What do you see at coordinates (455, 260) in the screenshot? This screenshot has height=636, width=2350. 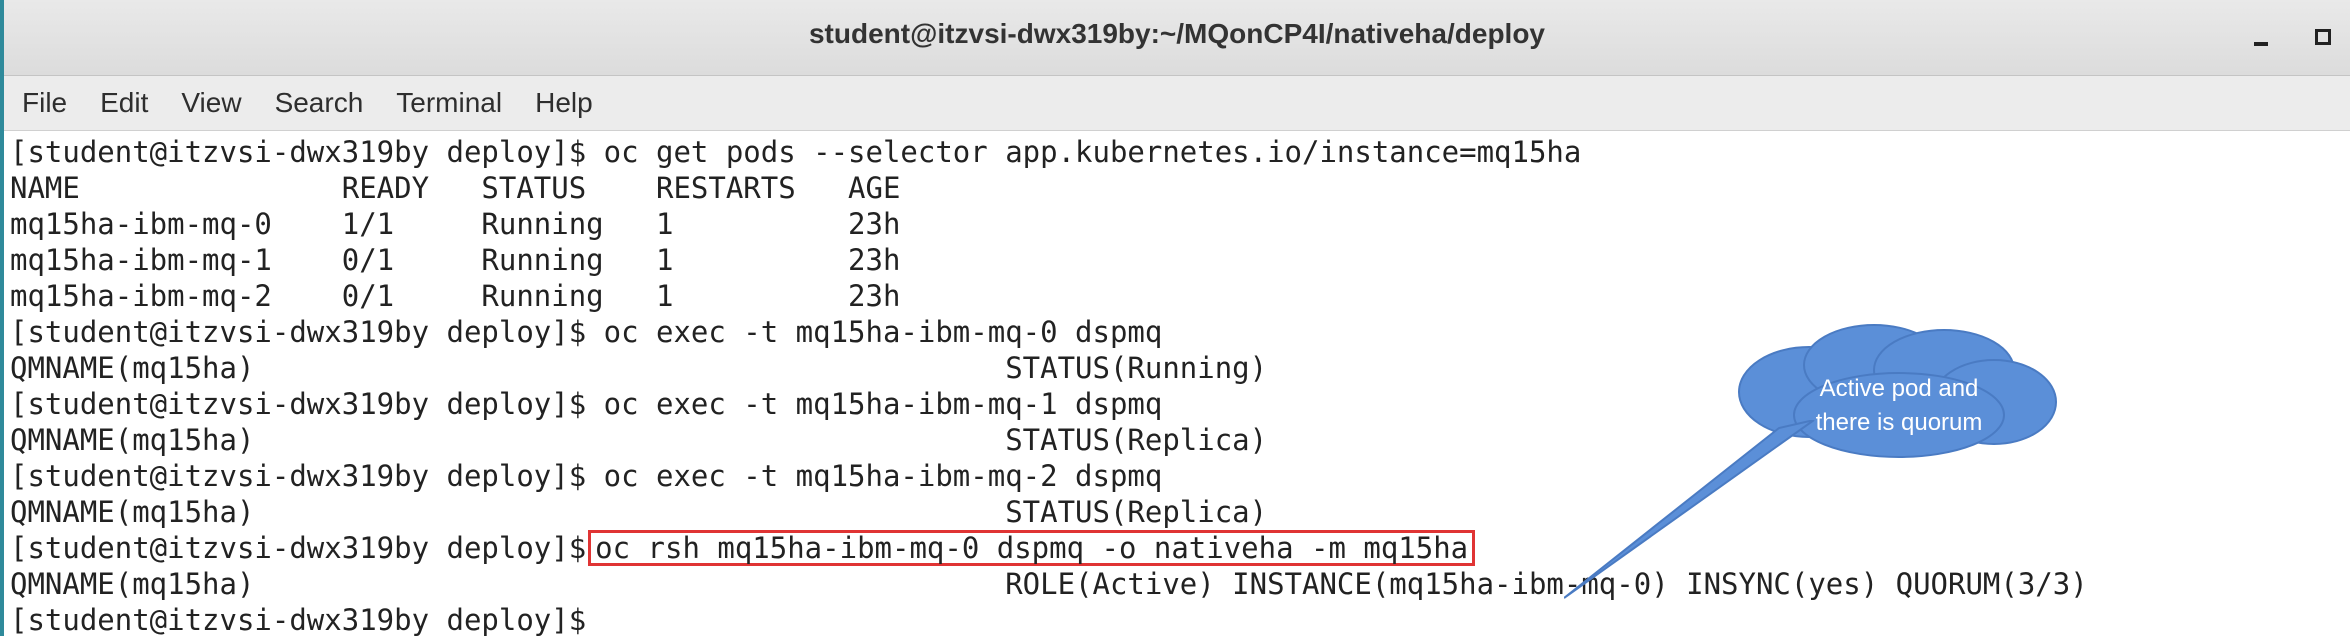 I see `terminal-line: mq15ha-ibm-mq-1 0/1 Running 1 23h` at bounding box center [455, 260].